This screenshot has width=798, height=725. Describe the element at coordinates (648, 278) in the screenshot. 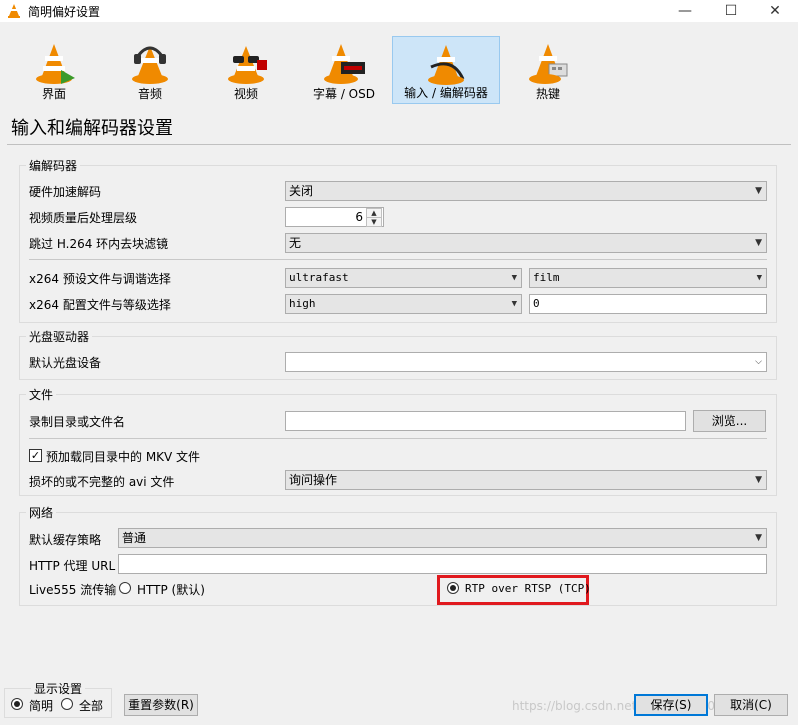

I see `x264-tune-select: film ▼` at that location.